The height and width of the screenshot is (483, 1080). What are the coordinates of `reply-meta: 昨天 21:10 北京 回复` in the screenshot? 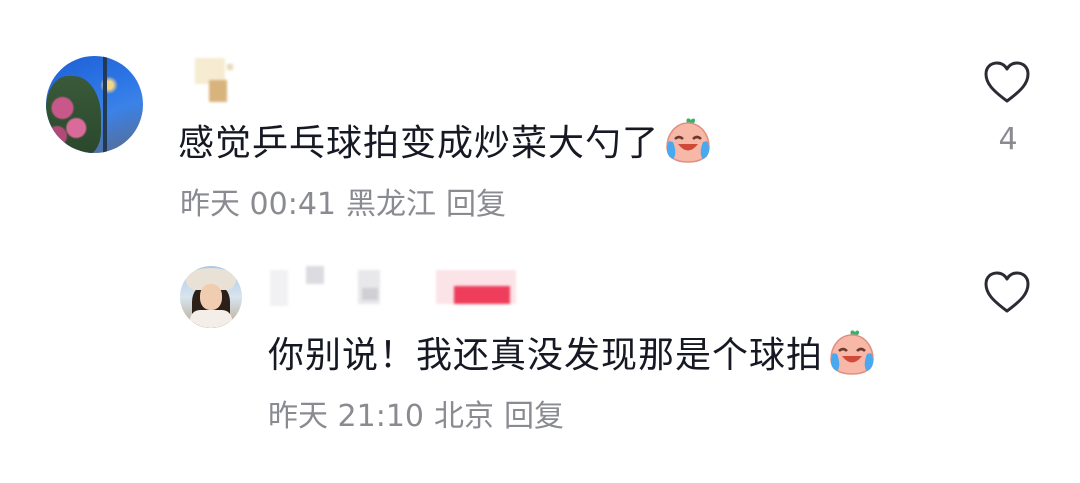 It's located at (416, 417).